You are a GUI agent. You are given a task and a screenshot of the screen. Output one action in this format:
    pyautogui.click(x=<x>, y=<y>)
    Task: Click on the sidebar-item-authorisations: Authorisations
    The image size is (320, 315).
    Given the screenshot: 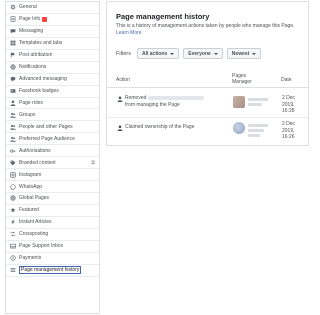 What is the action you would take?
    pyautogui.click(x=52, y=151)
    